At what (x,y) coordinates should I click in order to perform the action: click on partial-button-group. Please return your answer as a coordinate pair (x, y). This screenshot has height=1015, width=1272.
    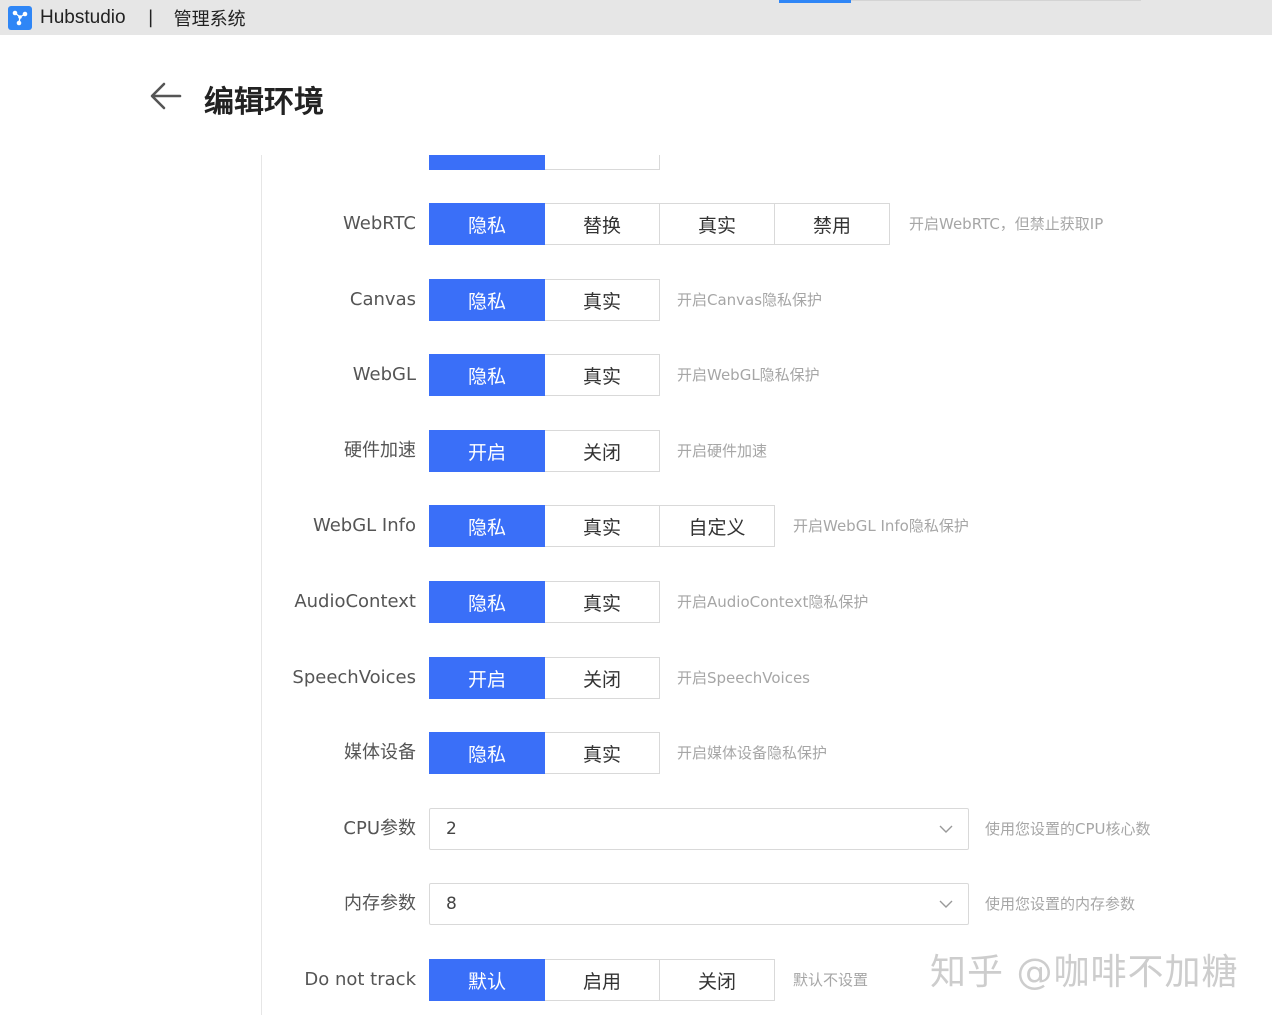
    Looking at the image, I should click on (544, 162).